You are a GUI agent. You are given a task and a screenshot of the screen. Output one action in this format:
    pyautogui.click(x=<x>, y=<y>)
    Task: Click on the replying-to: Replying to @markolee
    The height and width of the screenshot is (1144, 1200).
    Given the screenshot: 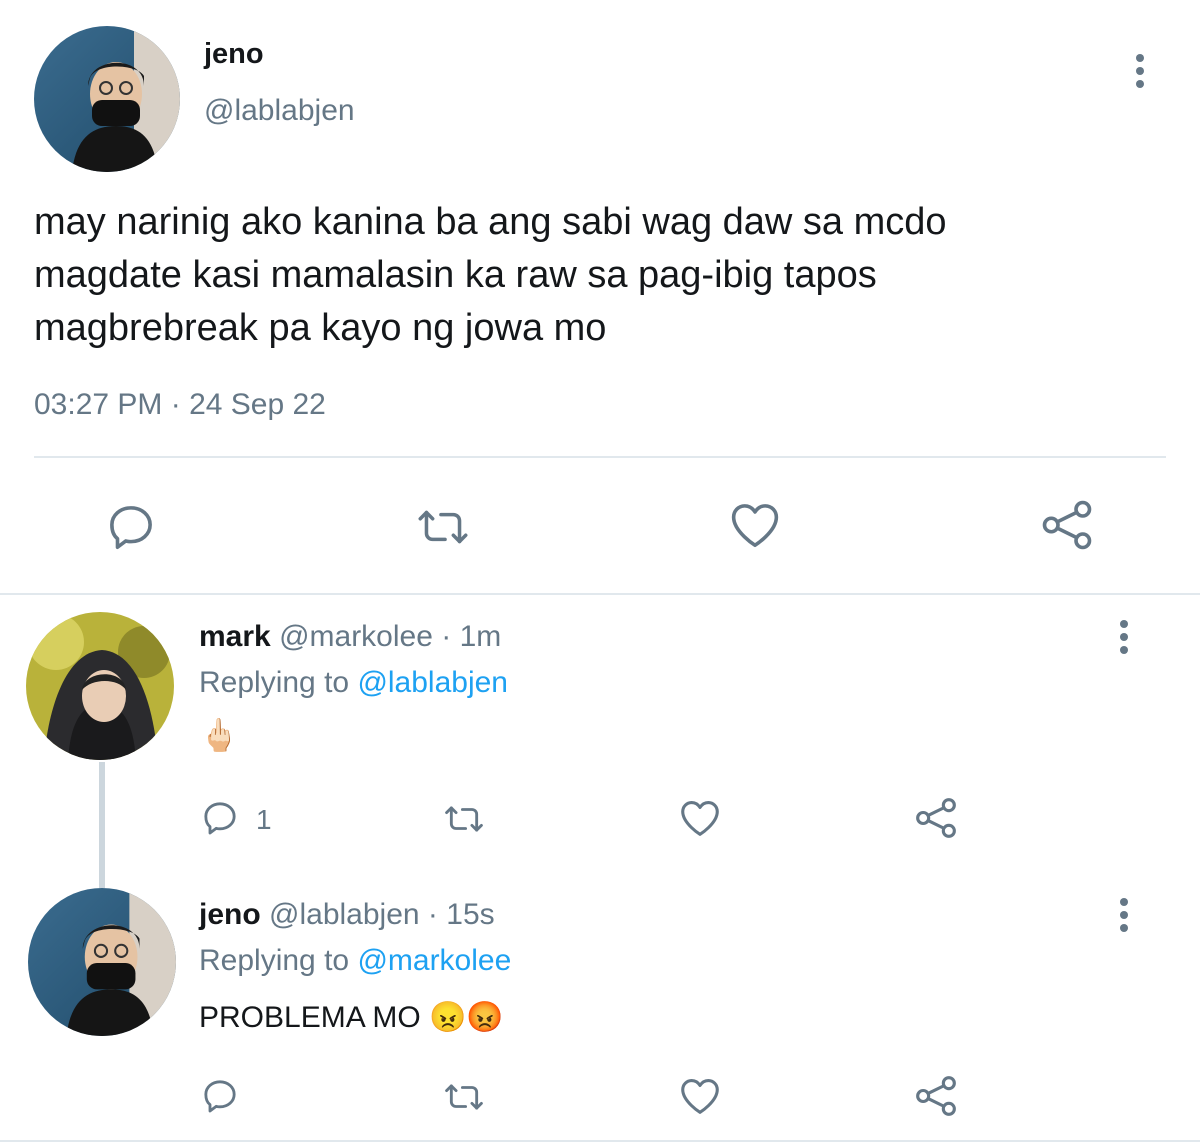 What is the action you would take?
    pyautogui.click(x=355, y=961)
    